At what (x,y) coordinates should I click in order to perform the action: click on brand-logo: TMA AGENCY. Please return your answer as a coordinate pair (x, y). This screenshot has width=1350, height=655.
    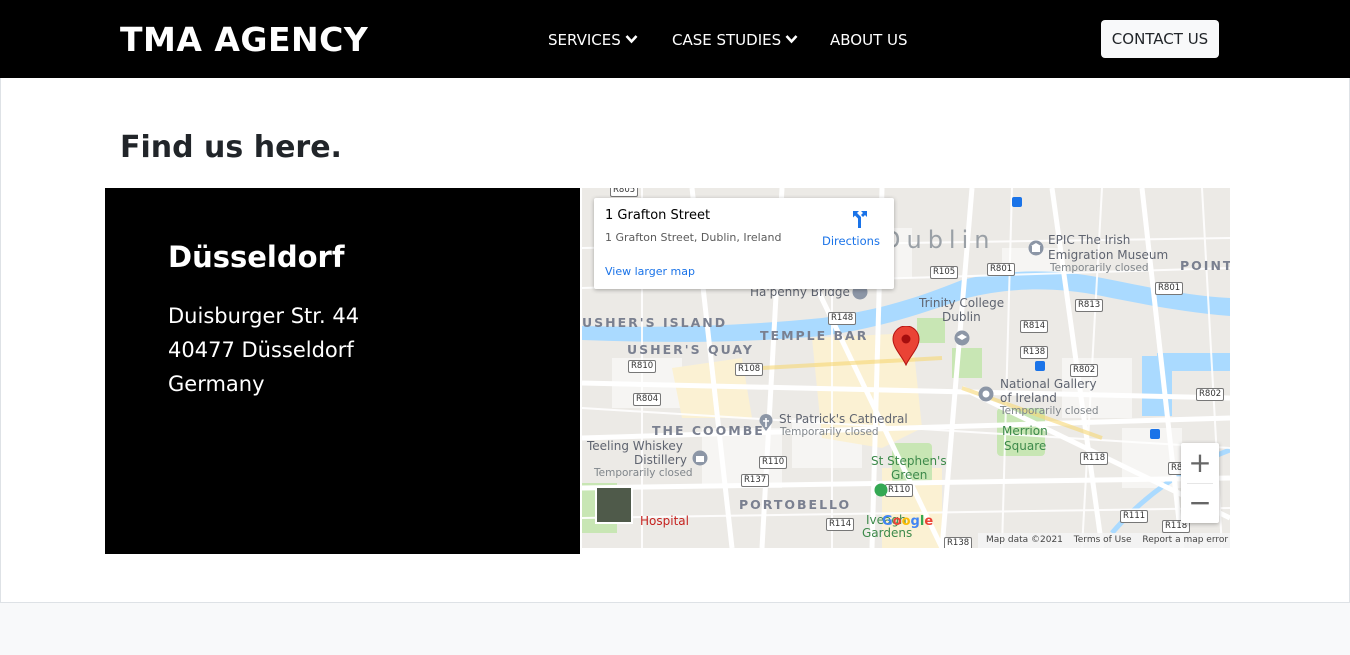
    Looking at the image, I should click on (244, 40).